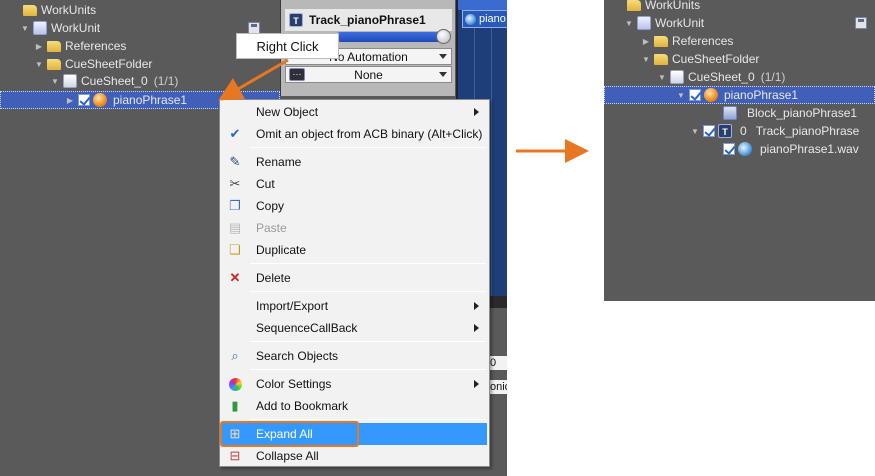 Image resolution: width=875 pixels, height=476 pixels. Describe the element at coordinates (96, 46) in the screenshot. I see `tree-item-label: References` at that location.